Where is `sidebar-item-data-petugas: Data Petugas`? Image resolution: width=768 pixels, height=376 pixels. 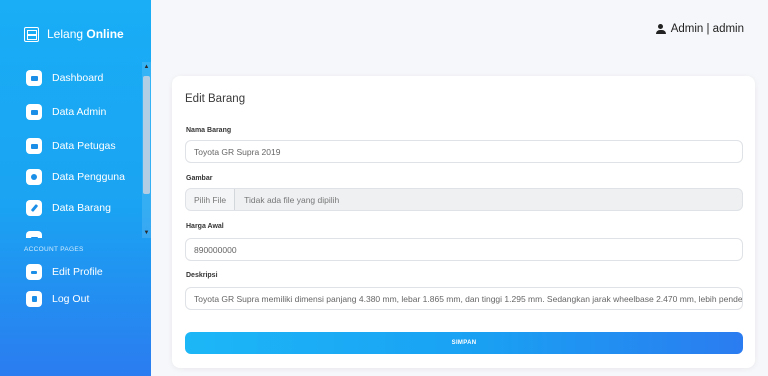
sidebar-item-data-petugas: Data Petugas is located at coordinates (71, 146).